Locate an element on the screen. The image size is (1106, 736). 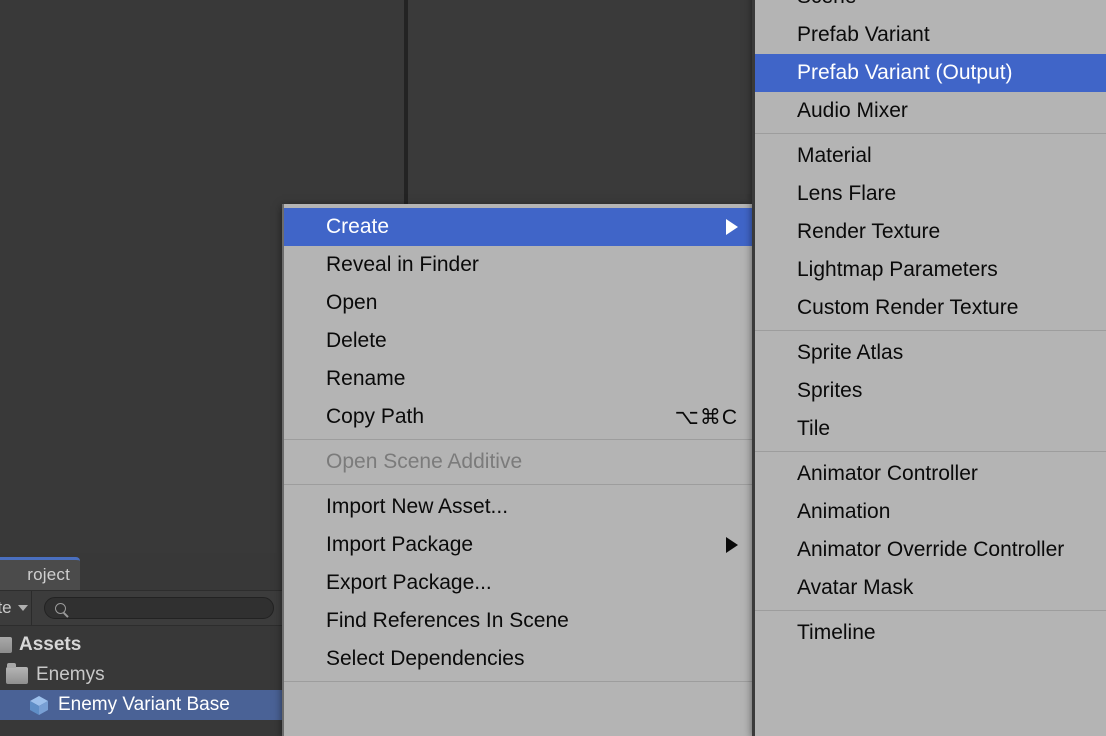
menu-item-reveal-in-finder: Reveal in Finder is located at coordinates (518, 265).